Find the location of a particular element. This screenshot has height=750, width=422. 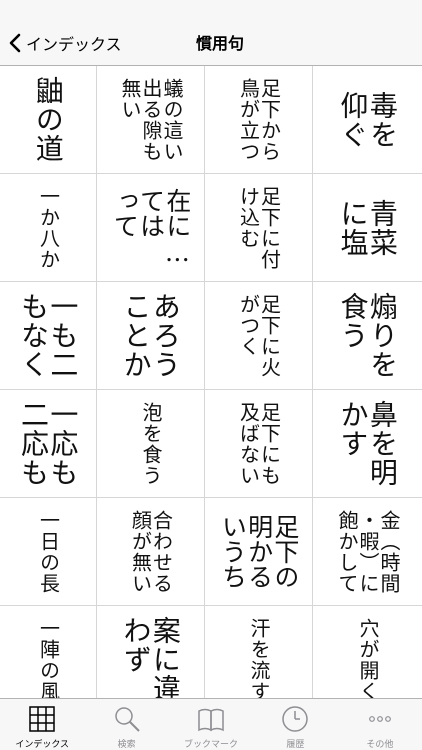

idiom-cell: 汗を流す is located at coordinates (259, 652).